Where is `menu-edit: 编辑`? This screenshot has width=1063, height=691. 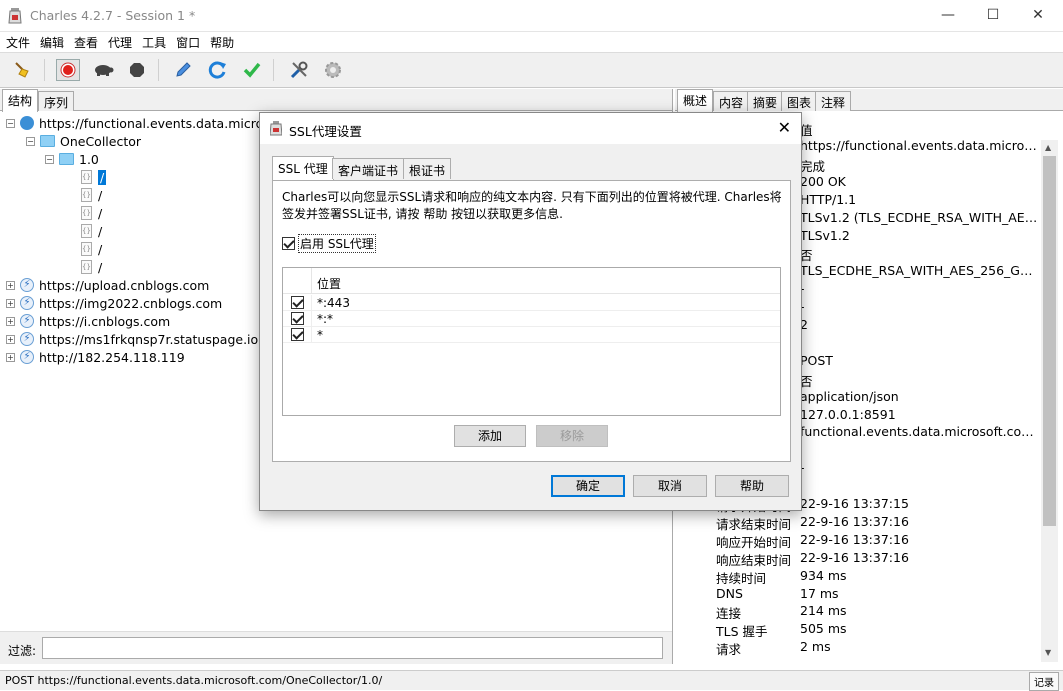
menu-edit: 编辑 is located at coordinates (51, 41).